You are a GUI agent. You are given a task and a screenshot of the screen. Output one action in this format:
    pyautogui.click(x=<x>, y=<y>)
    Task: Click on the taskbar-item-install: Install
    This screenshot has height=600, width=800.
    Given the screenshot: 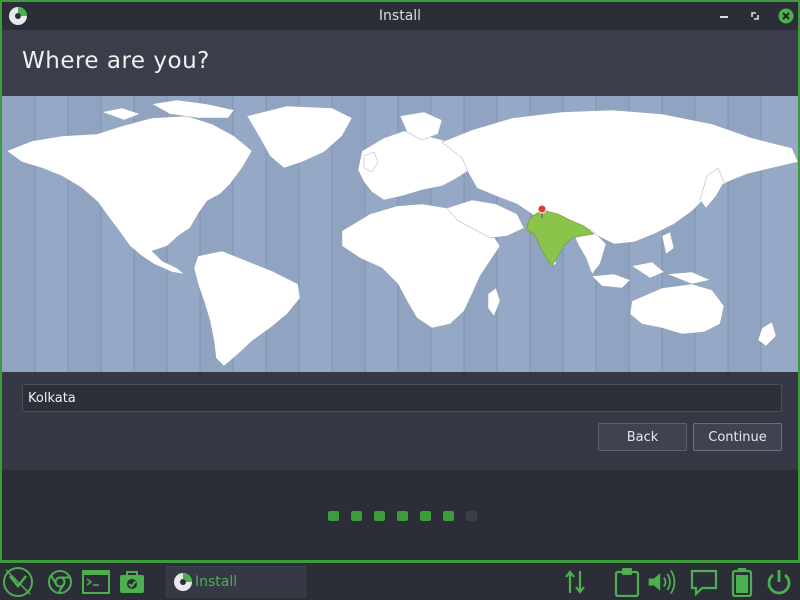 What is the action you would take?
    pyautogui.click(x=236, y=582)
    